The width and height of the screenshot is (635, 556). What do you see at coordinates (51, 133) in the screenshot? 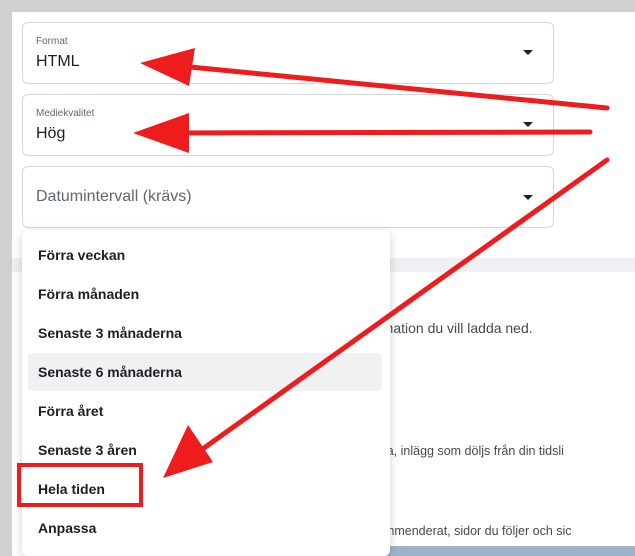
I see `media-quality-value: Hög` at bounding box center [51, 133].